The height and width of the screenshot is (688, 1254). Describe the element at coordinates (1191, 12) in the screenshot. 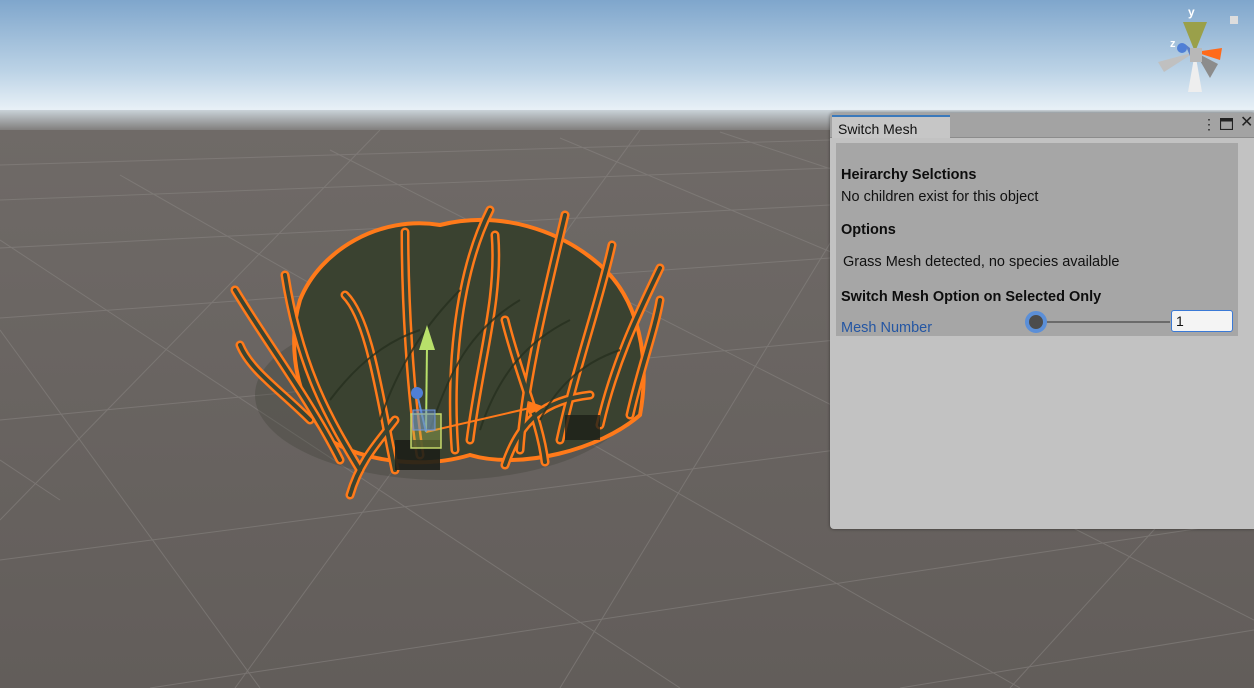

I see `gizmo-y-label: y` at that location.